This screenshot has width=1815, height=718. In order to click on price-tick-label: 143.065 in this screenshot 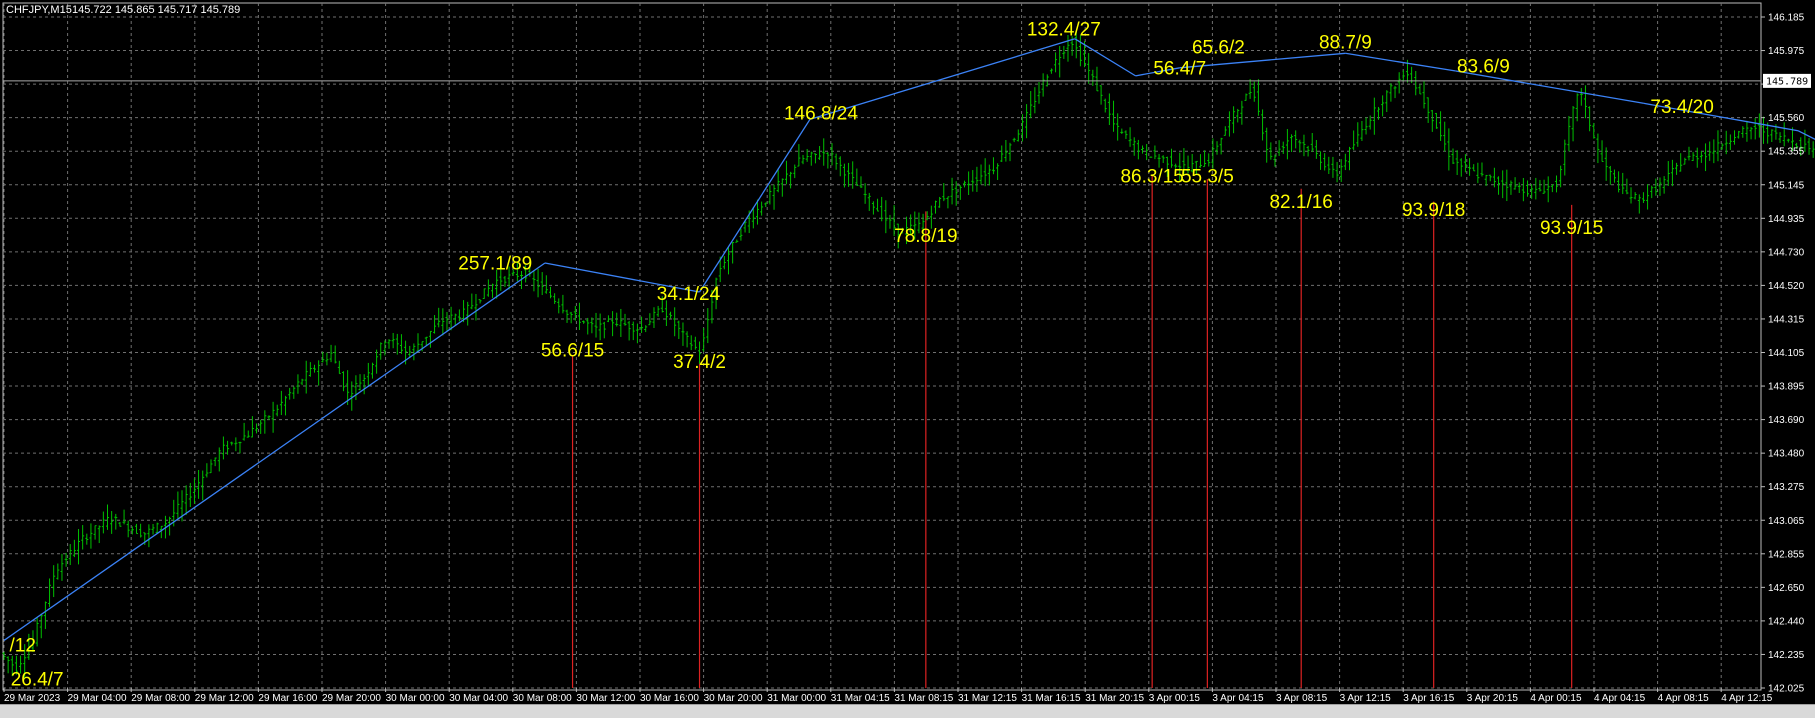, I will do `click(1786, 521)`.